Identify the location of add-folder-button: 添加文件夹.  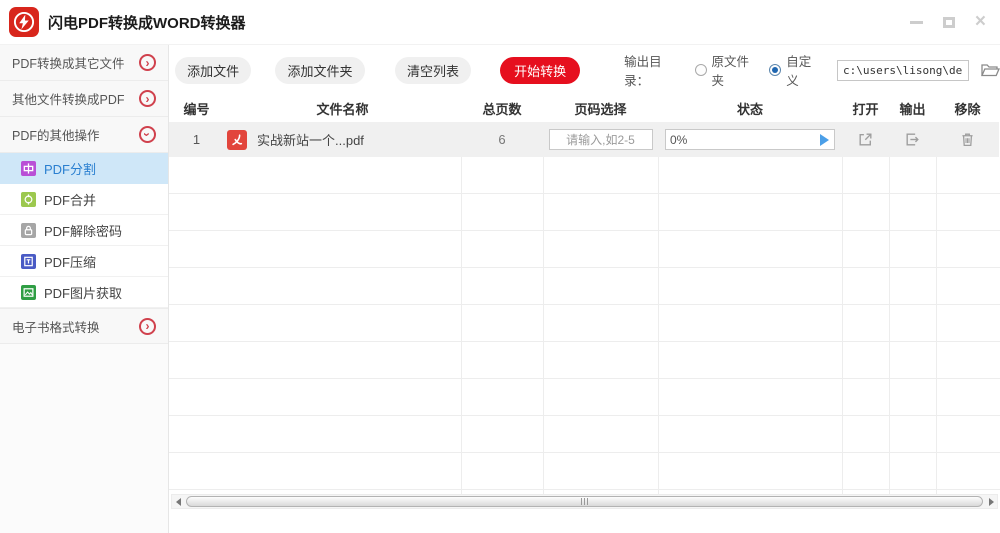
(320, 70).